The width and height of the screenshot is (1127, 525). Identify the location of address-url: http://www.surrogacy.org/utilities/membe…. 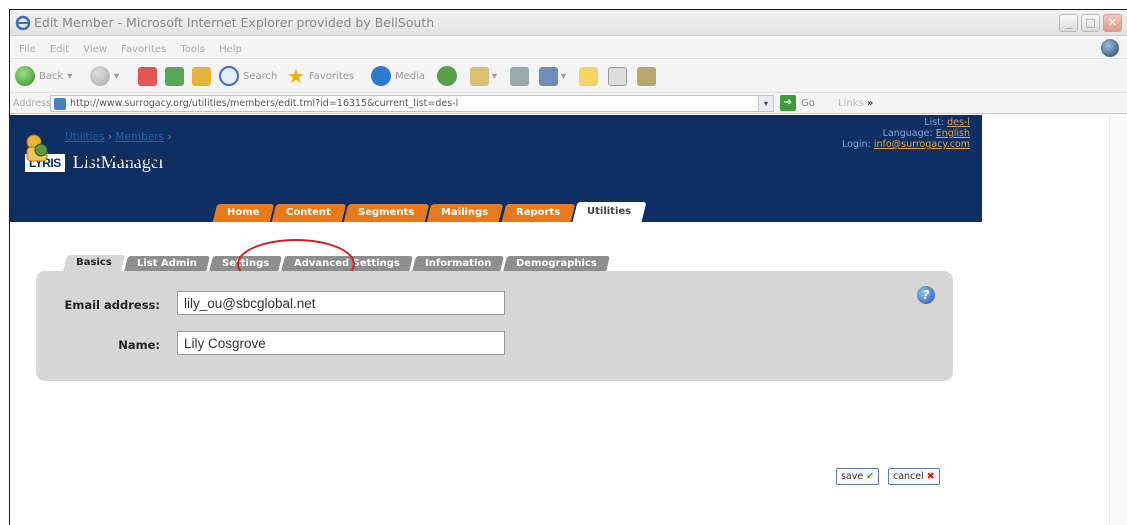
(264, 103).